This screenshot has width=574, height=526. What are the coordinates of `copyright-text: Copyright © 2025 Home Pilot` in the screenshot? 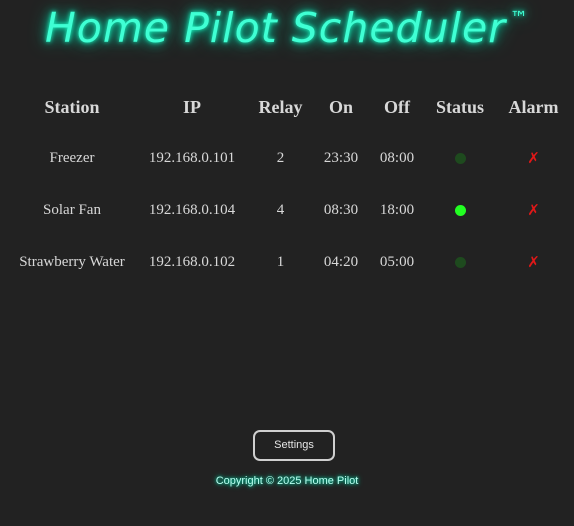 It's located at (287, 481).